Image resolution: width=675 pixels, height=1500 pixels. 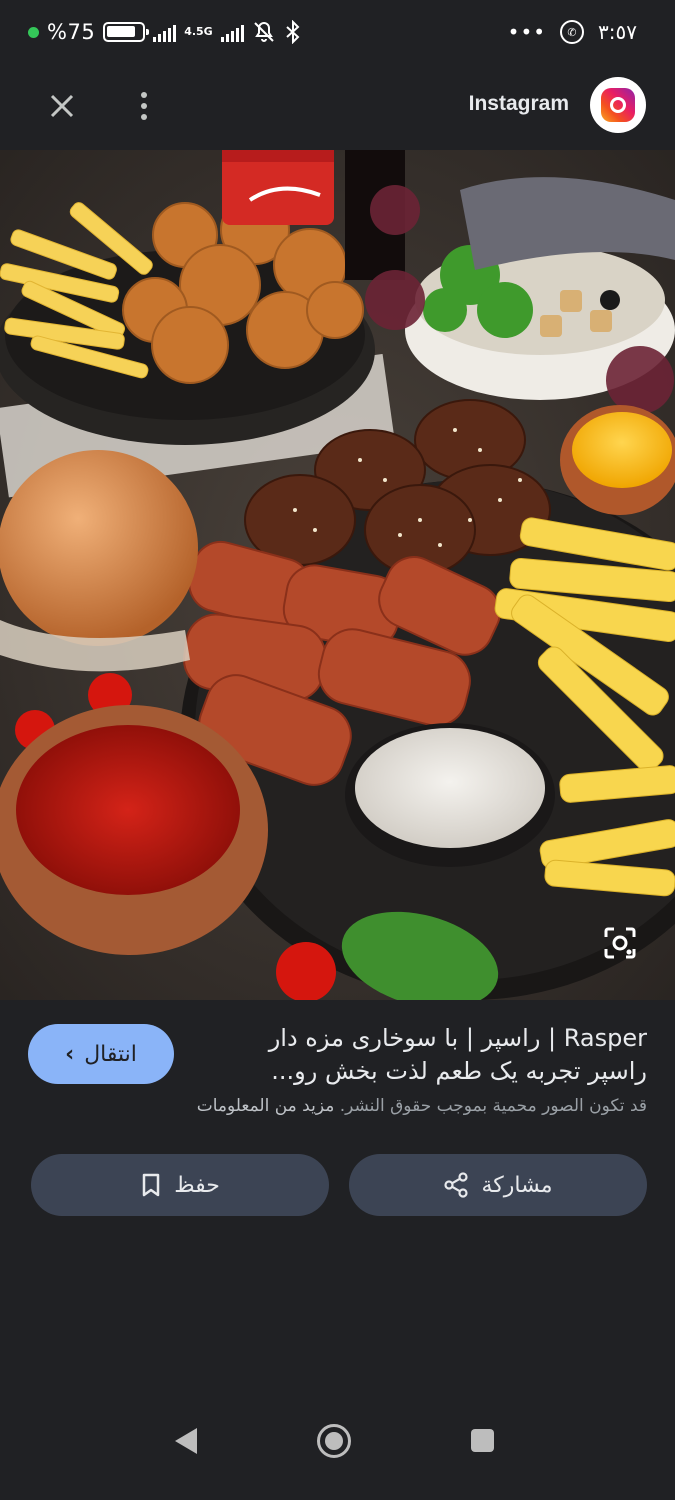 I want to click on chevron-left-icon: ‹, so click(x=70, y=1054).